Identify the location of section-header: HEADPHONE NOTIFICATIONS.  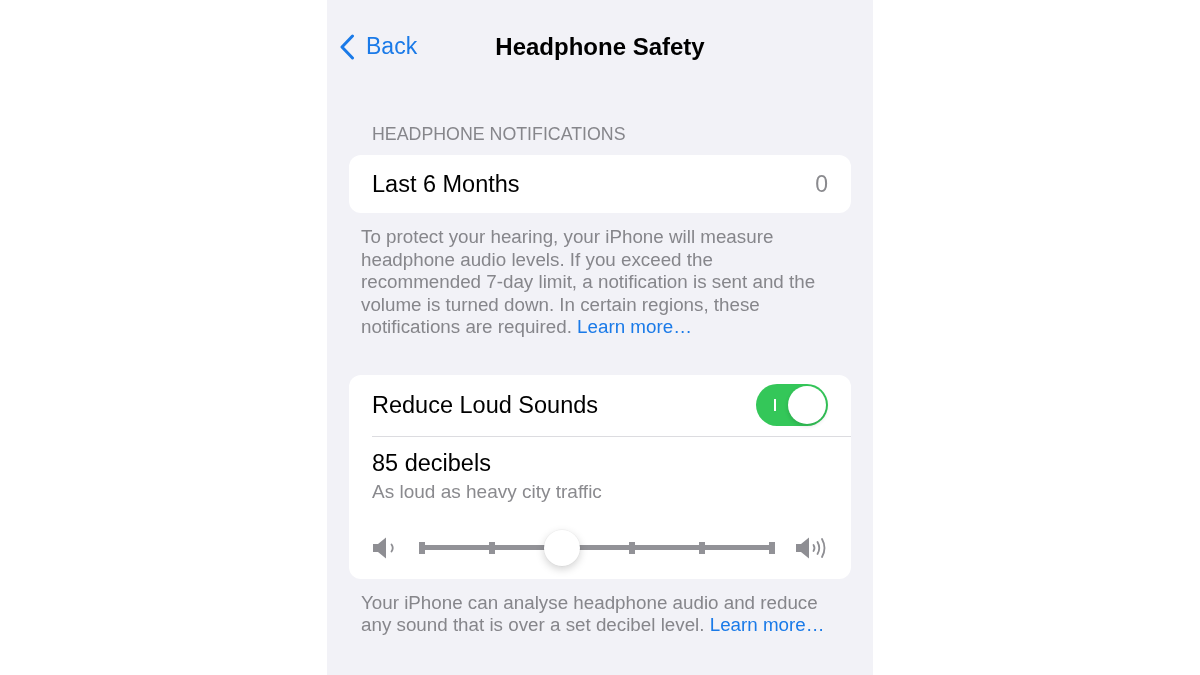
(499, 134).